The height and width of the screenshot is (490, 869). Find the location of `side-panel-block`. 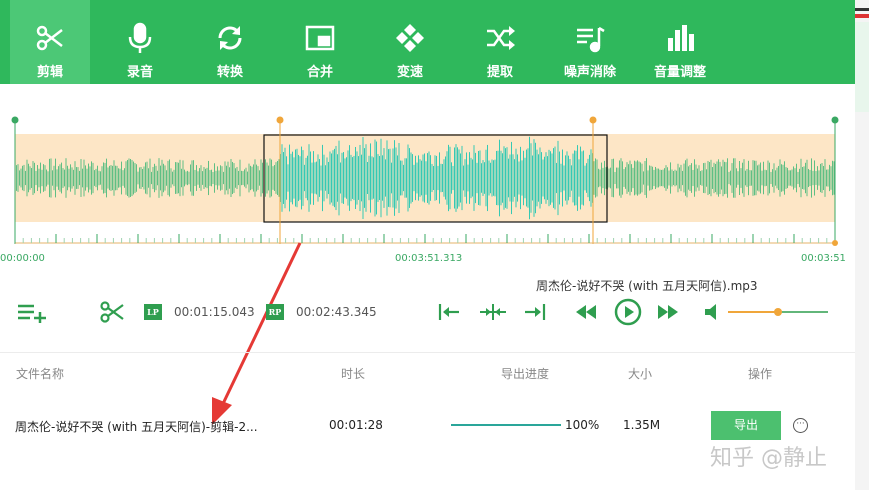

side-panel-block is located at coordinates (862, 67).